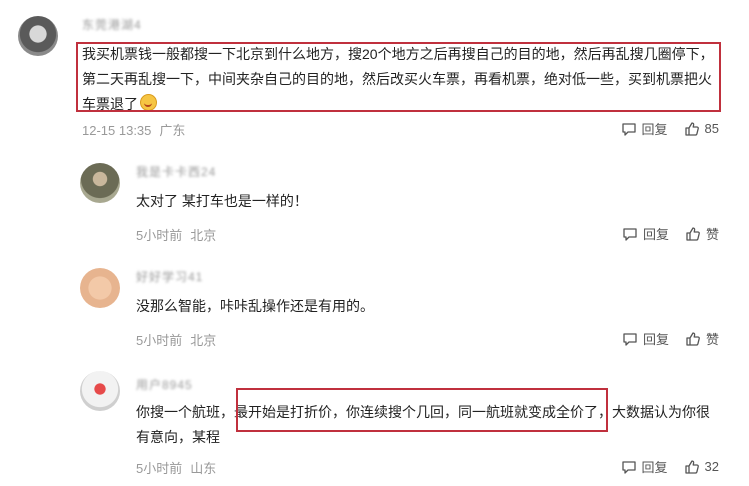  I want to click on comment-actions: 回复 85, so click(670, 128).